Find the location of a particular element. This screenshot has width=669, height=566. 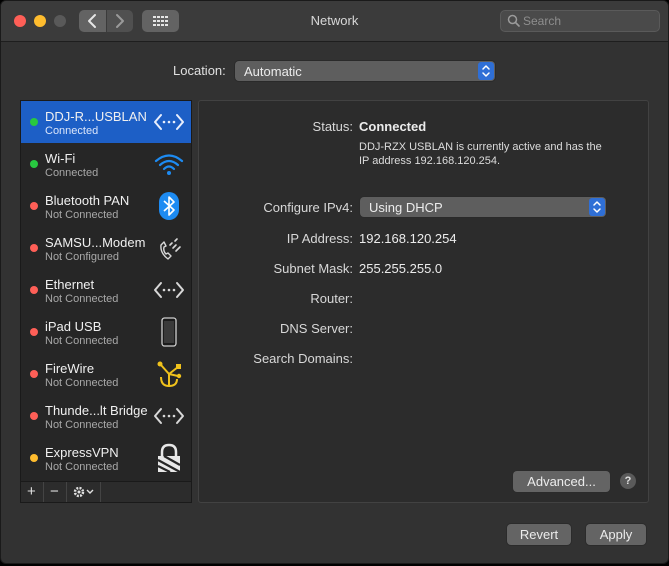

service-status: Not Configured is located at coordinates (82, 257).